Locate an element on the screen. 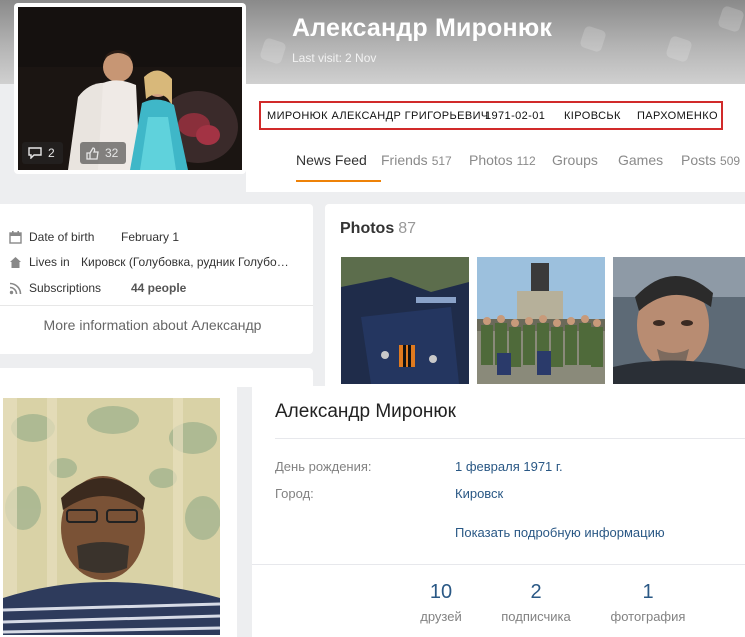  tab-label: Photos is located at coordinates (491, 160).